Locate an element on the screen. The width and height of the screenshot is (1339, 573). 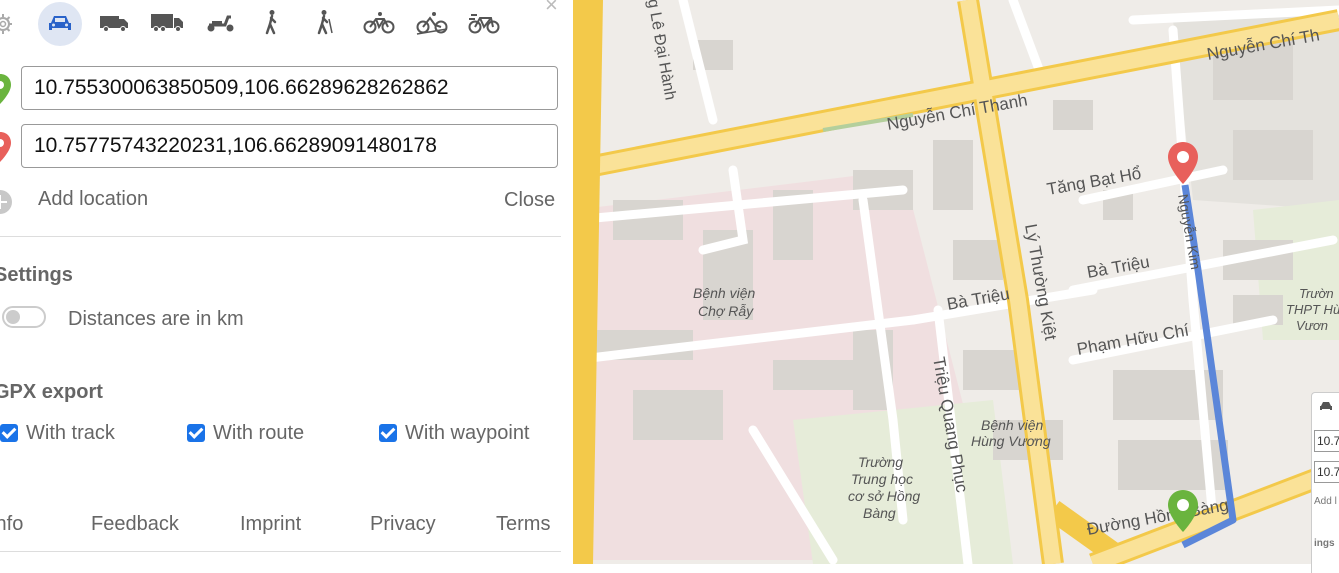
vehicle-car-button is located at coordinates (60, 24).